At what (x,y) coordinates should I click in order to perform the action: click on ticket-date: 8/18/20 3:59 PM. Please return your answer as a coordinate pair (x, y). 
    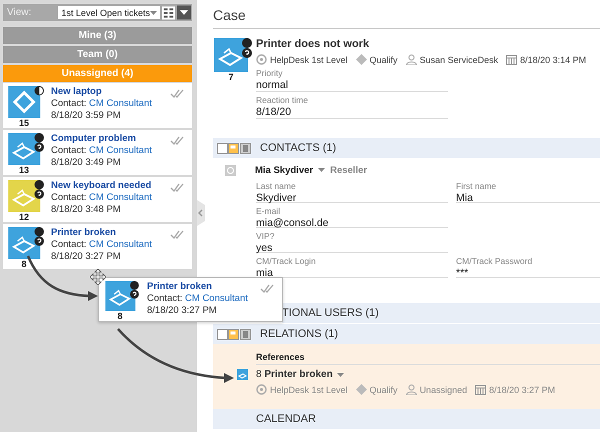
    Looking at the image, I should click on (86, 116).